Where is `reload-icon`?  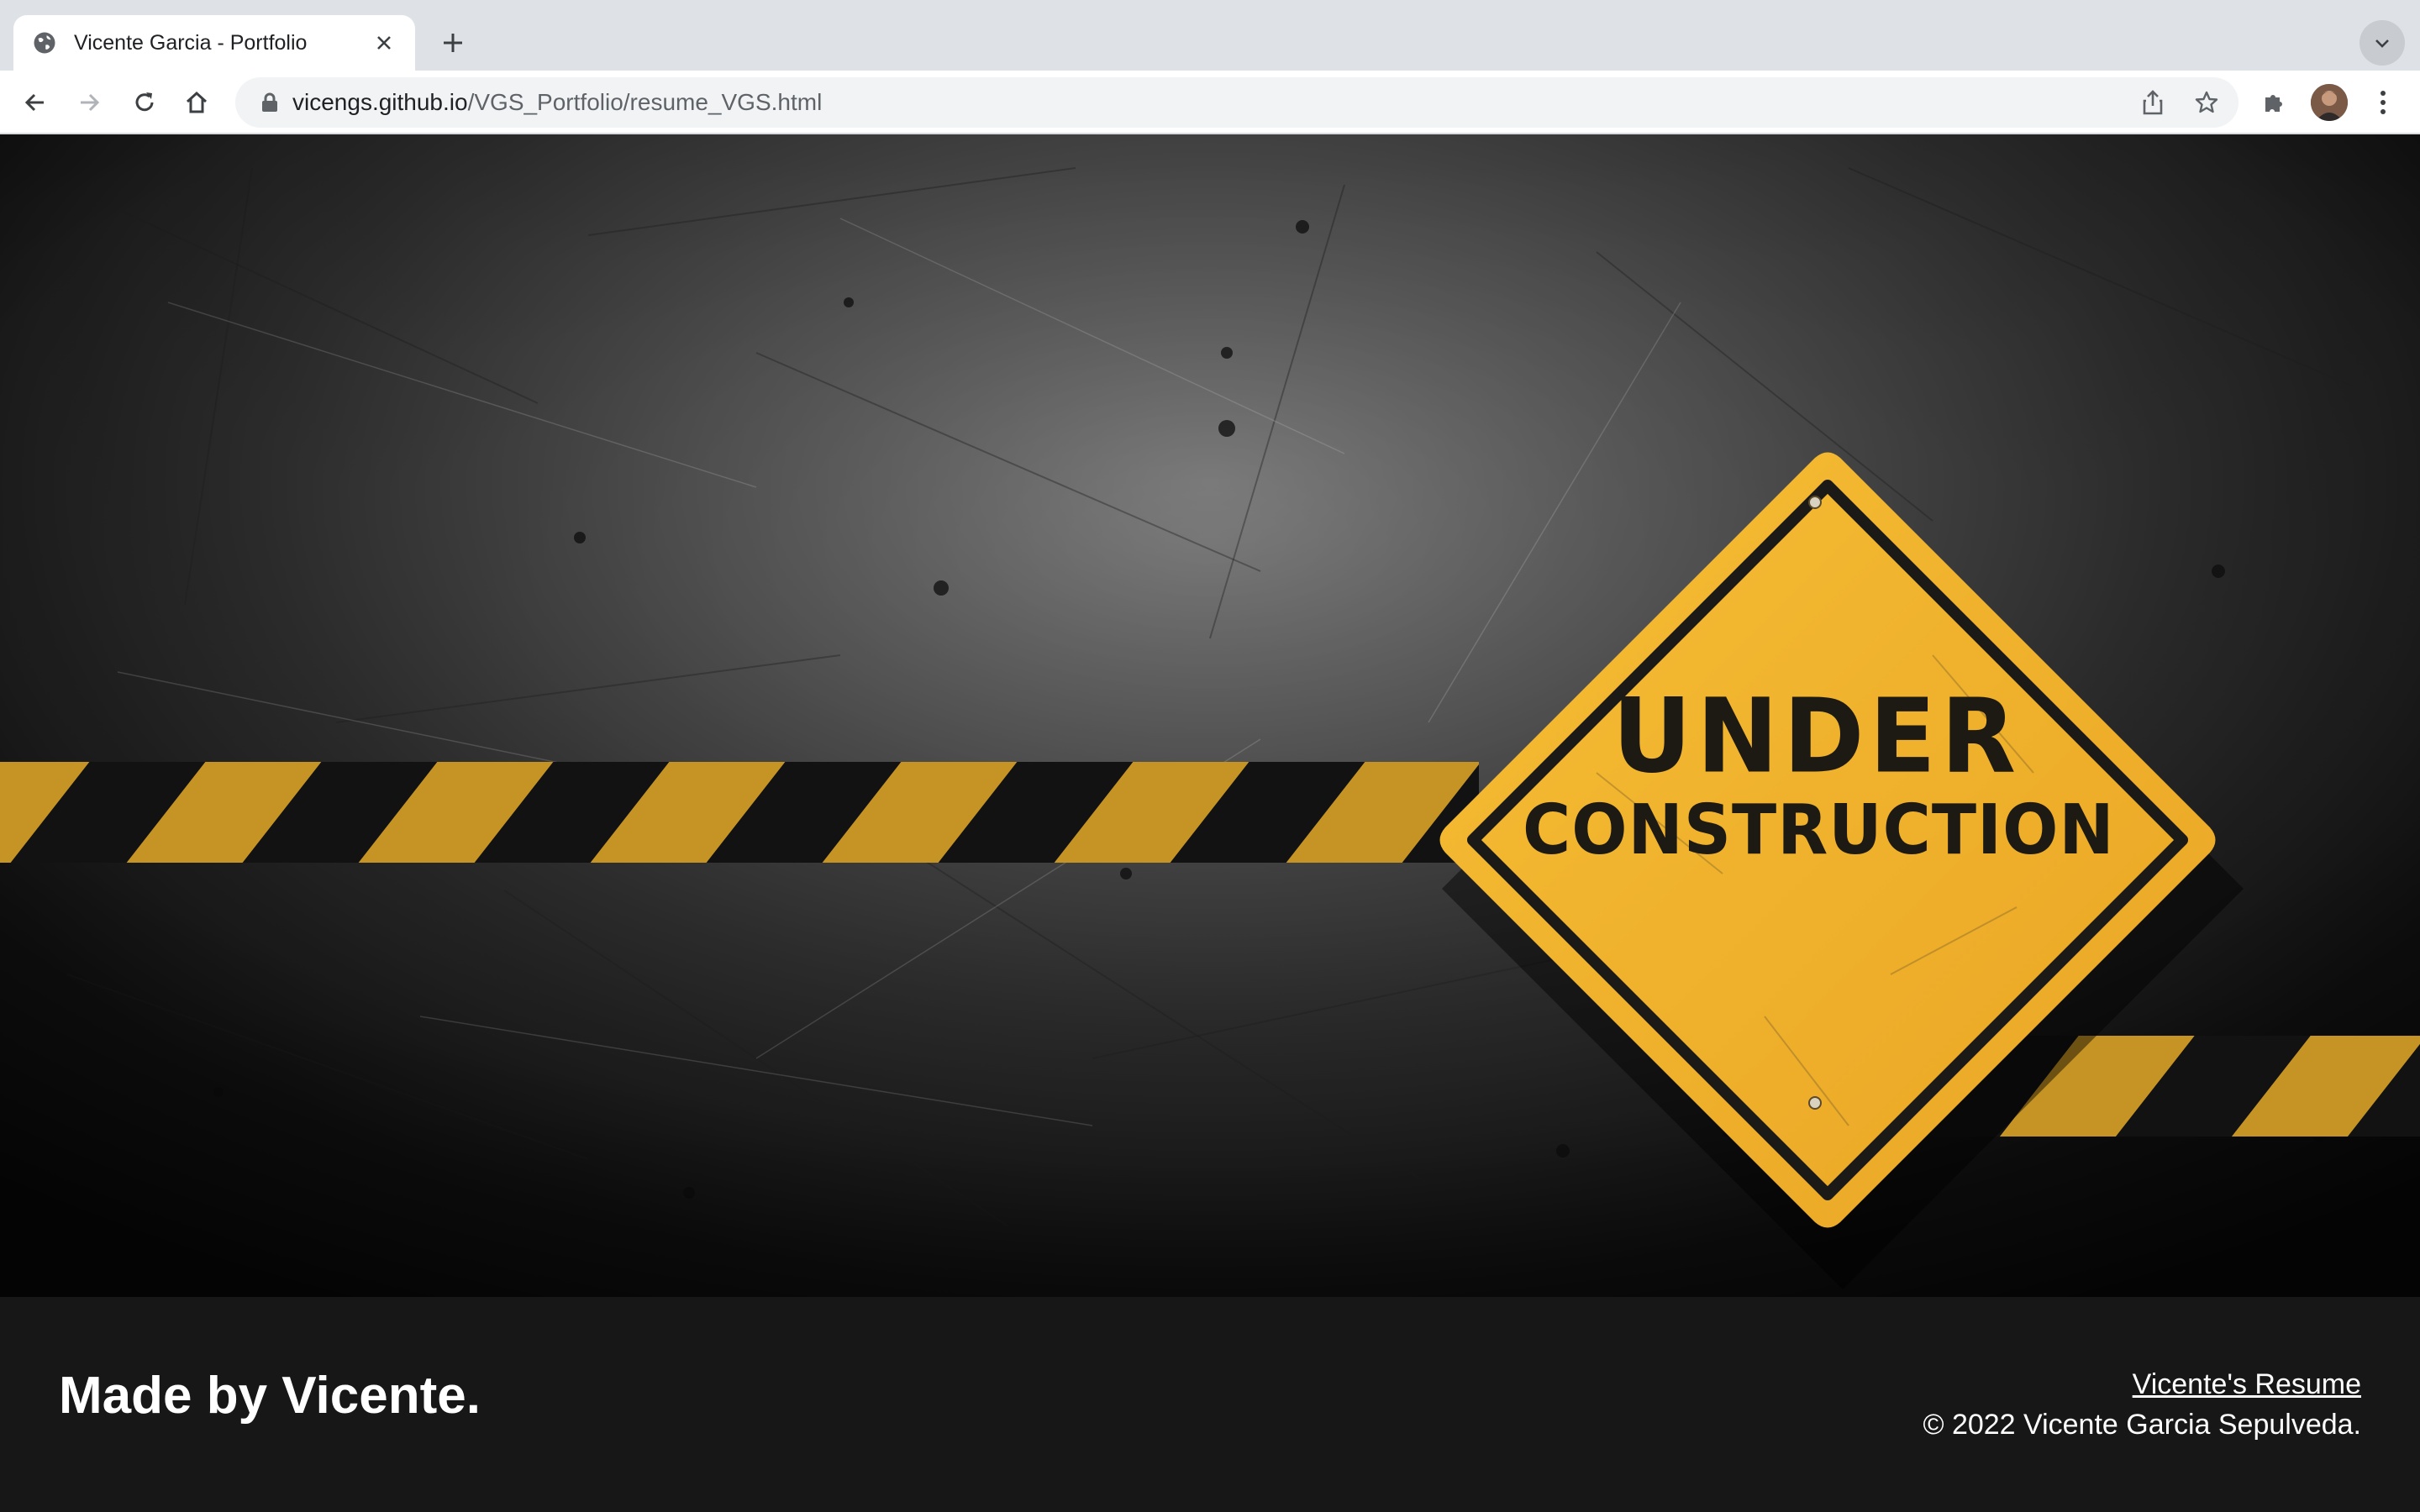 reload-icon is located at coordinates (144, 102).